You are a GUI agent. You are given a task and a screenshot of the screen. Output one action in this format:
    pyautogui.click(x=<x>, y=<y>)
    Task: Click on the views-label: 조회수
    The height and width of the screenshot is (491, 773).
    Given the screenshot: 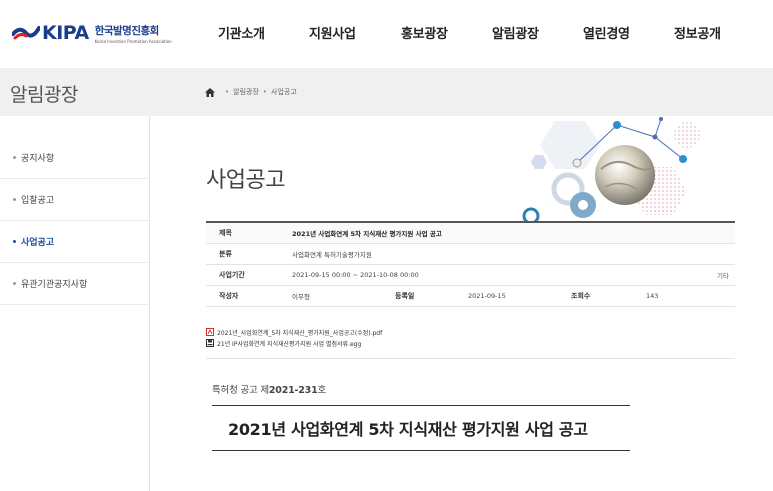 What is the action you would take?
    pyautogui.click(x=581, y=296)
    